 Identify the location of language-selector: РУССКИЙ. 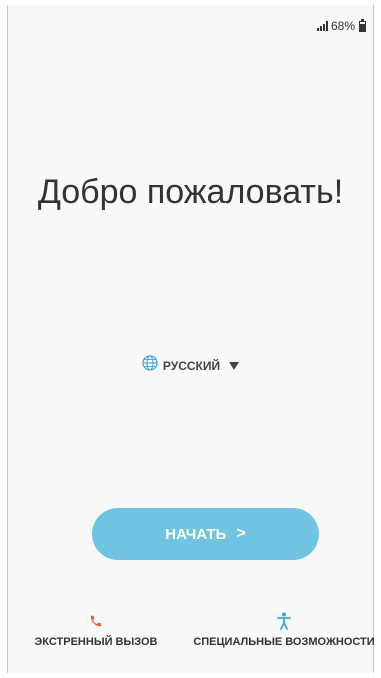
(190, 365).